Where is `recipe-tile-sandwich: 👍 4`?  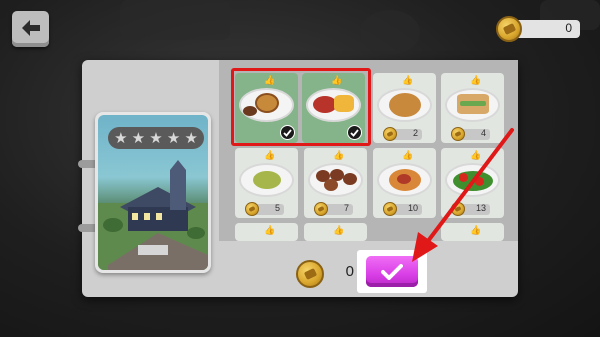 recipe-tile-sandwich: 👍 4 is located at coordinates (472, 108).